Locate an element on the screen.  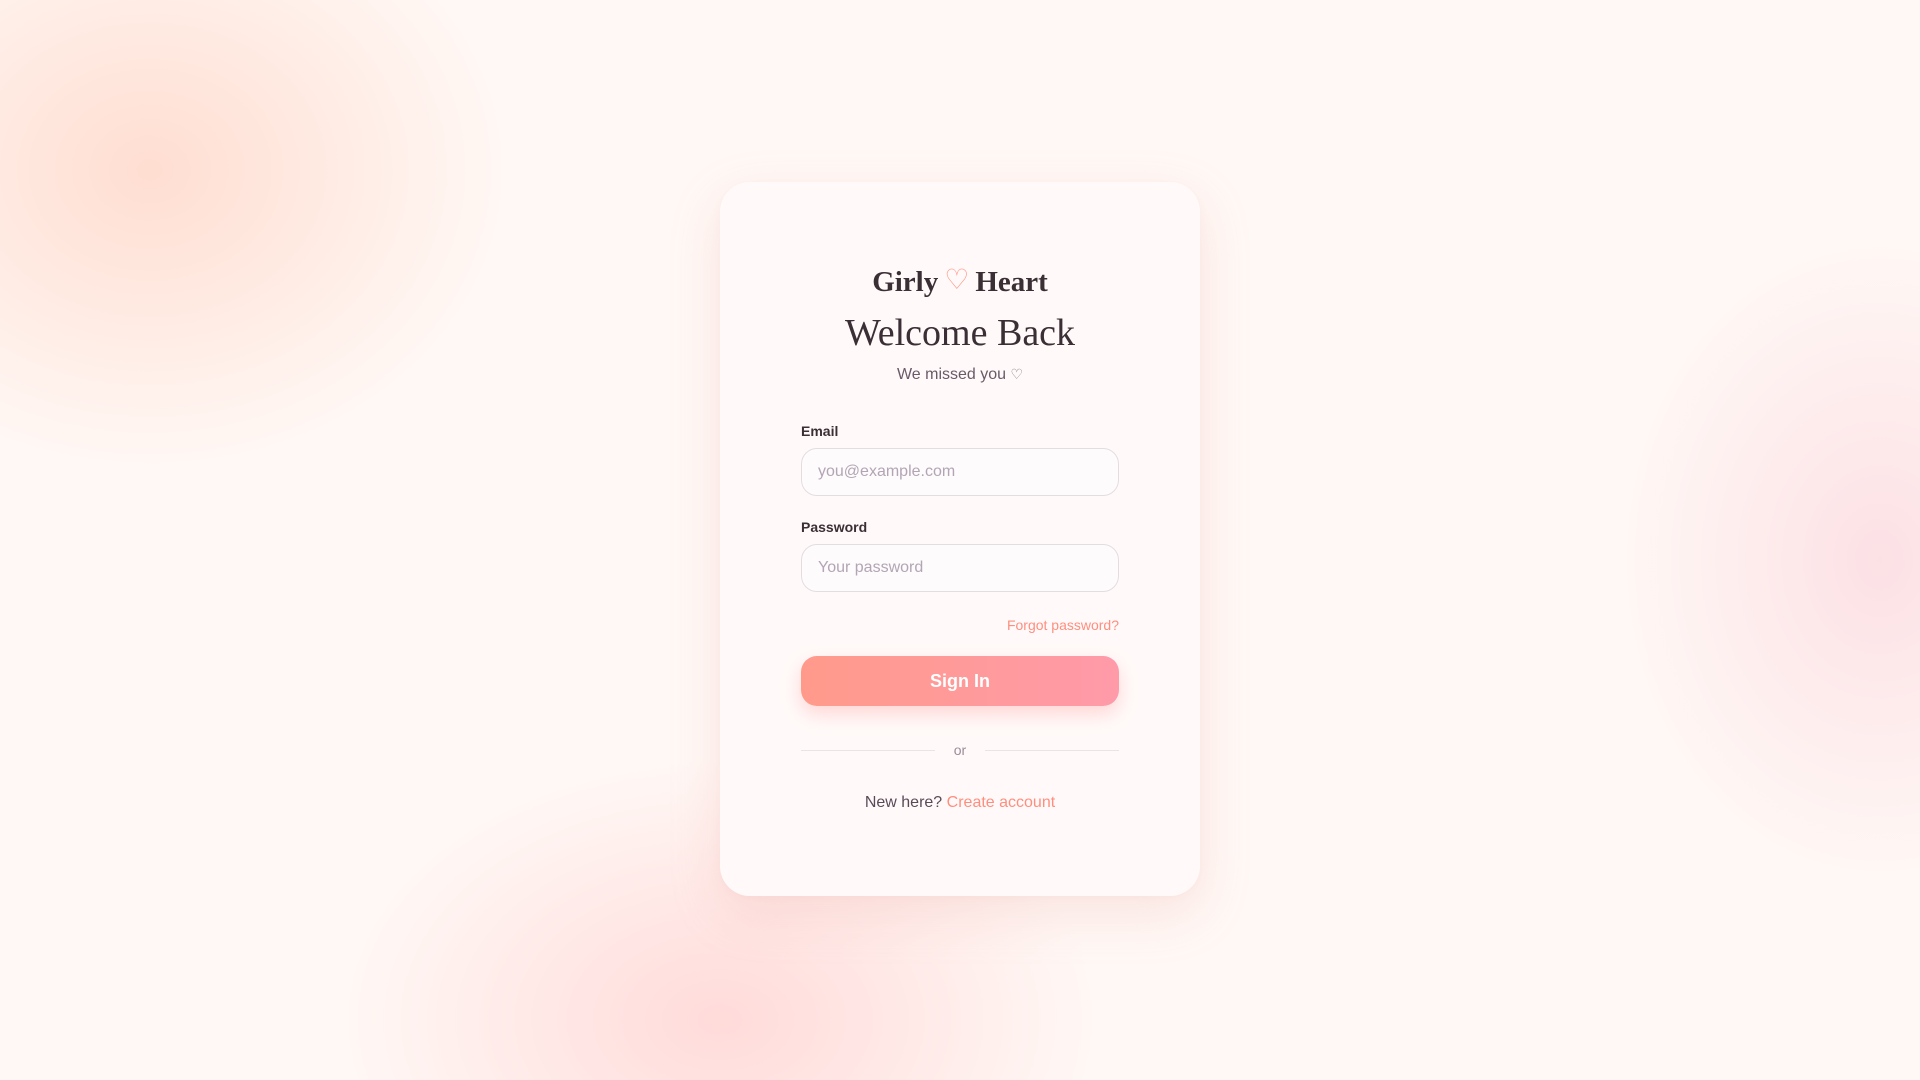
signup-prompt-text: New here? is located at coordinates (903, 802).